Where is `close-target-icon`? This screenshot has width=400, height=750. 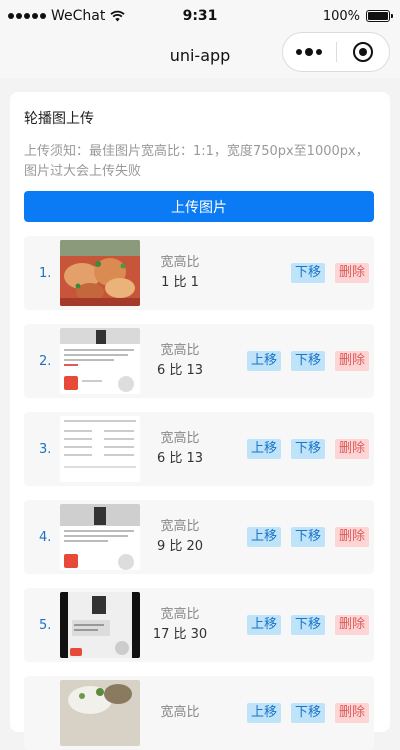
close-target-icon is located at coordinates (362, 52).